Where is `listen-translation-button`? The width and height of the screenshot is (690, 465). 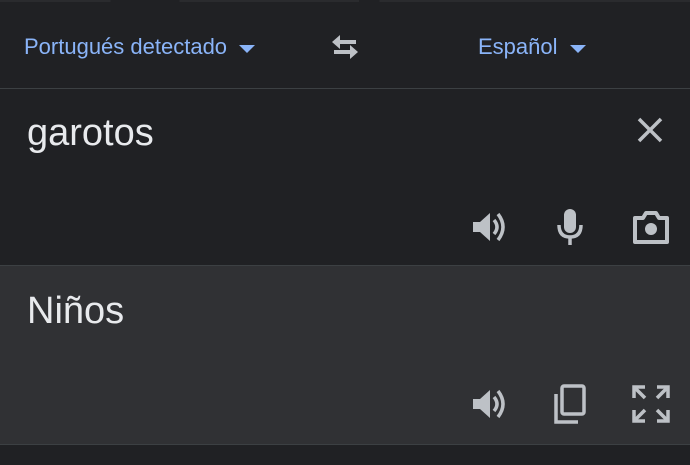 listen-translation-button is located at coordinates (489, 404).